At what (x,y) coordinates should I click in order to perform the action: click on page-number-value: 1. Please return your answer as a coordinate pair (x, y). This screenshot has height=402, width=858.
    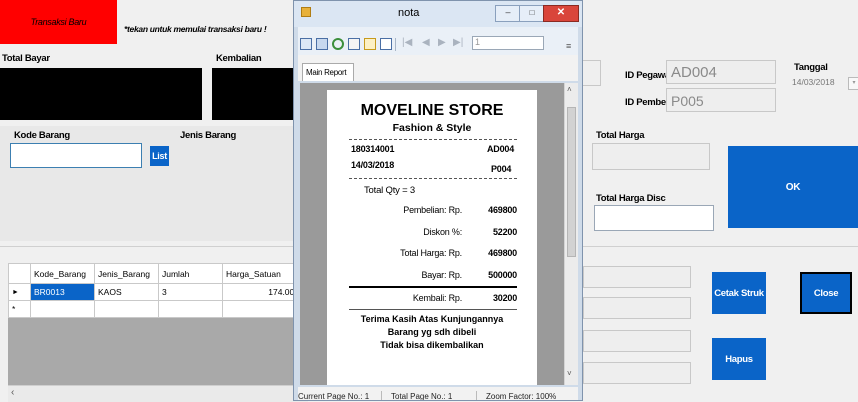
    Looking at the image, I should click on (478, 42).